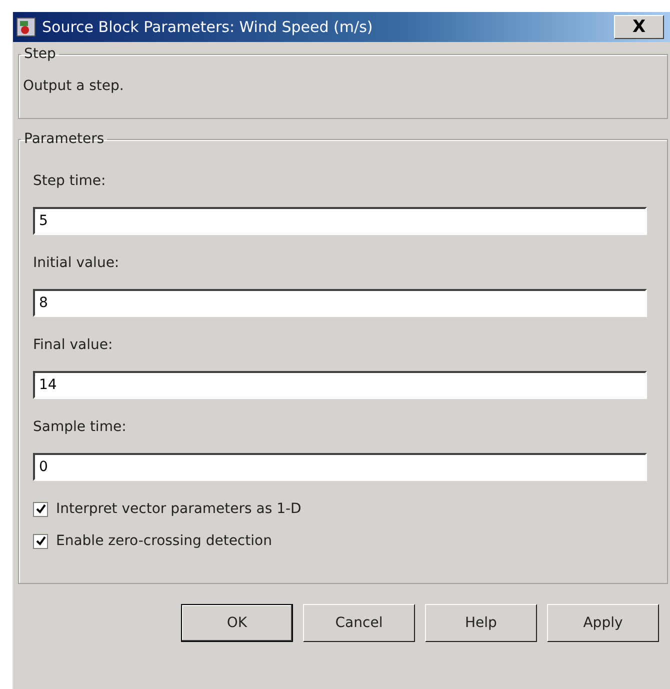 This screenshot has width=670, height=689. Describe the element at coordinates (603, 623) in the screenshot. I see `dialog-button: Apply` at that location.